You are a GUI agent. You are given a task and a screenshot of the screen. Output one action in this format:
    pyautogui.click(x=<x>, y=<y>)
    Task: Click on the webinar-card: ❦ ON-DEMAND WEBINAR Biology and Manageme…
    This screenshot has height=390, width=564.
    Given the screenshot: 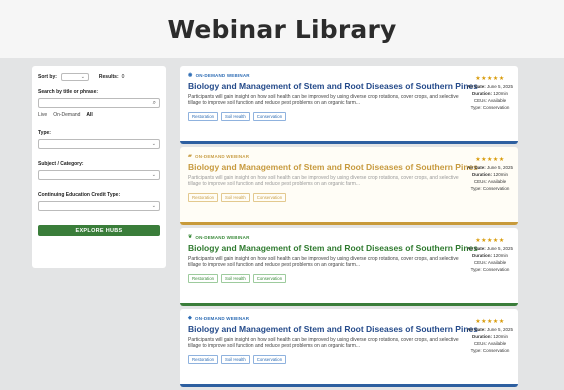 What is the action you would take?
    pyautogui.click(x=349, y=267)
    